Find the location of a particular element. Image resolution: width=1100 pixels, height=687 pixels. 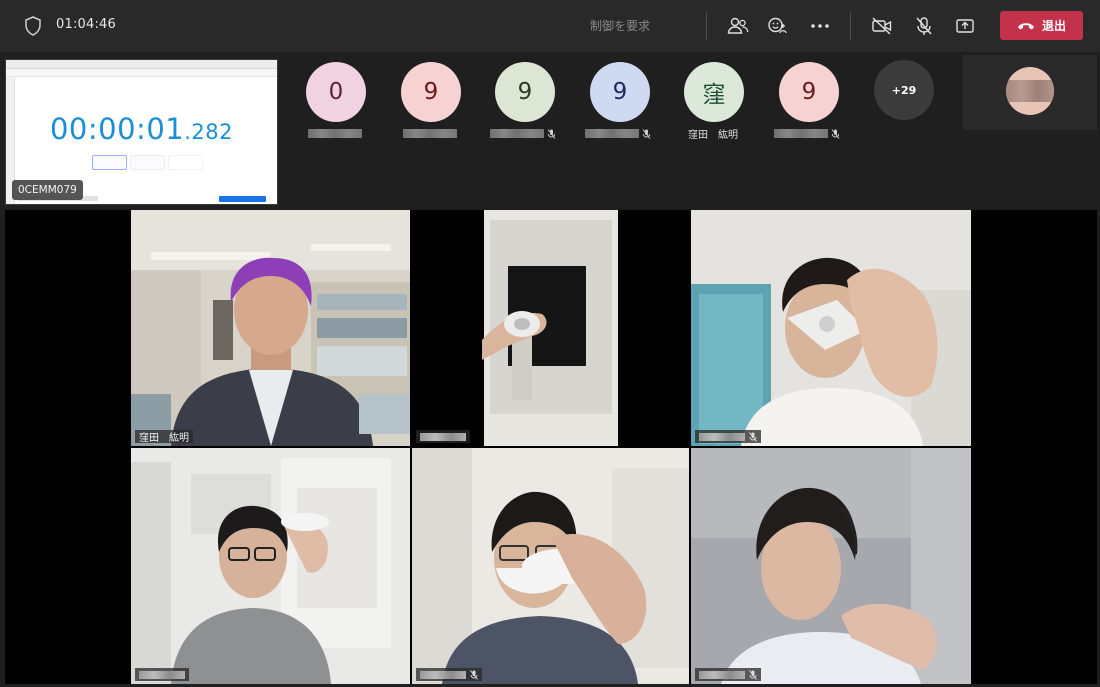

more-options-icon is located at coordinates (820, 26).